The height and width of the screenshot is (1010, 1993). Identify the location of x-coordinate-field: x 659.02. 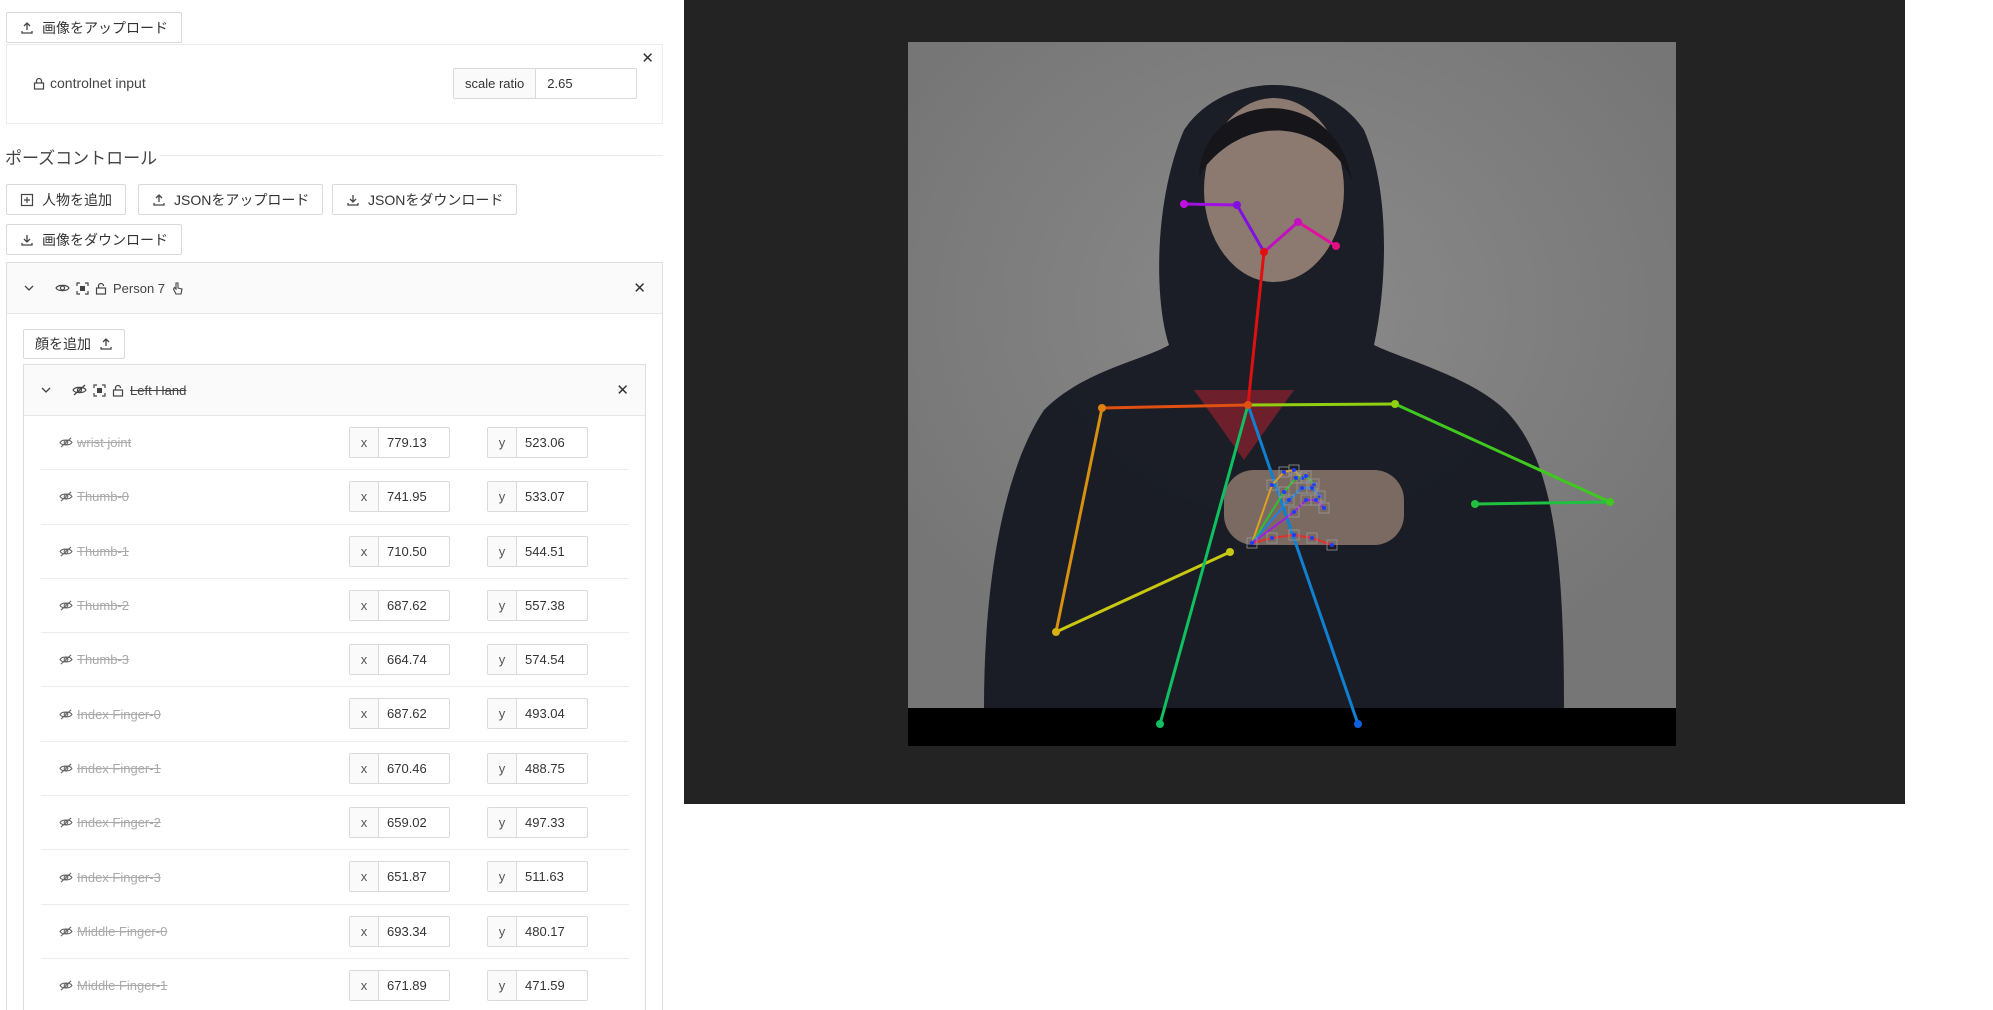
(399, 823).